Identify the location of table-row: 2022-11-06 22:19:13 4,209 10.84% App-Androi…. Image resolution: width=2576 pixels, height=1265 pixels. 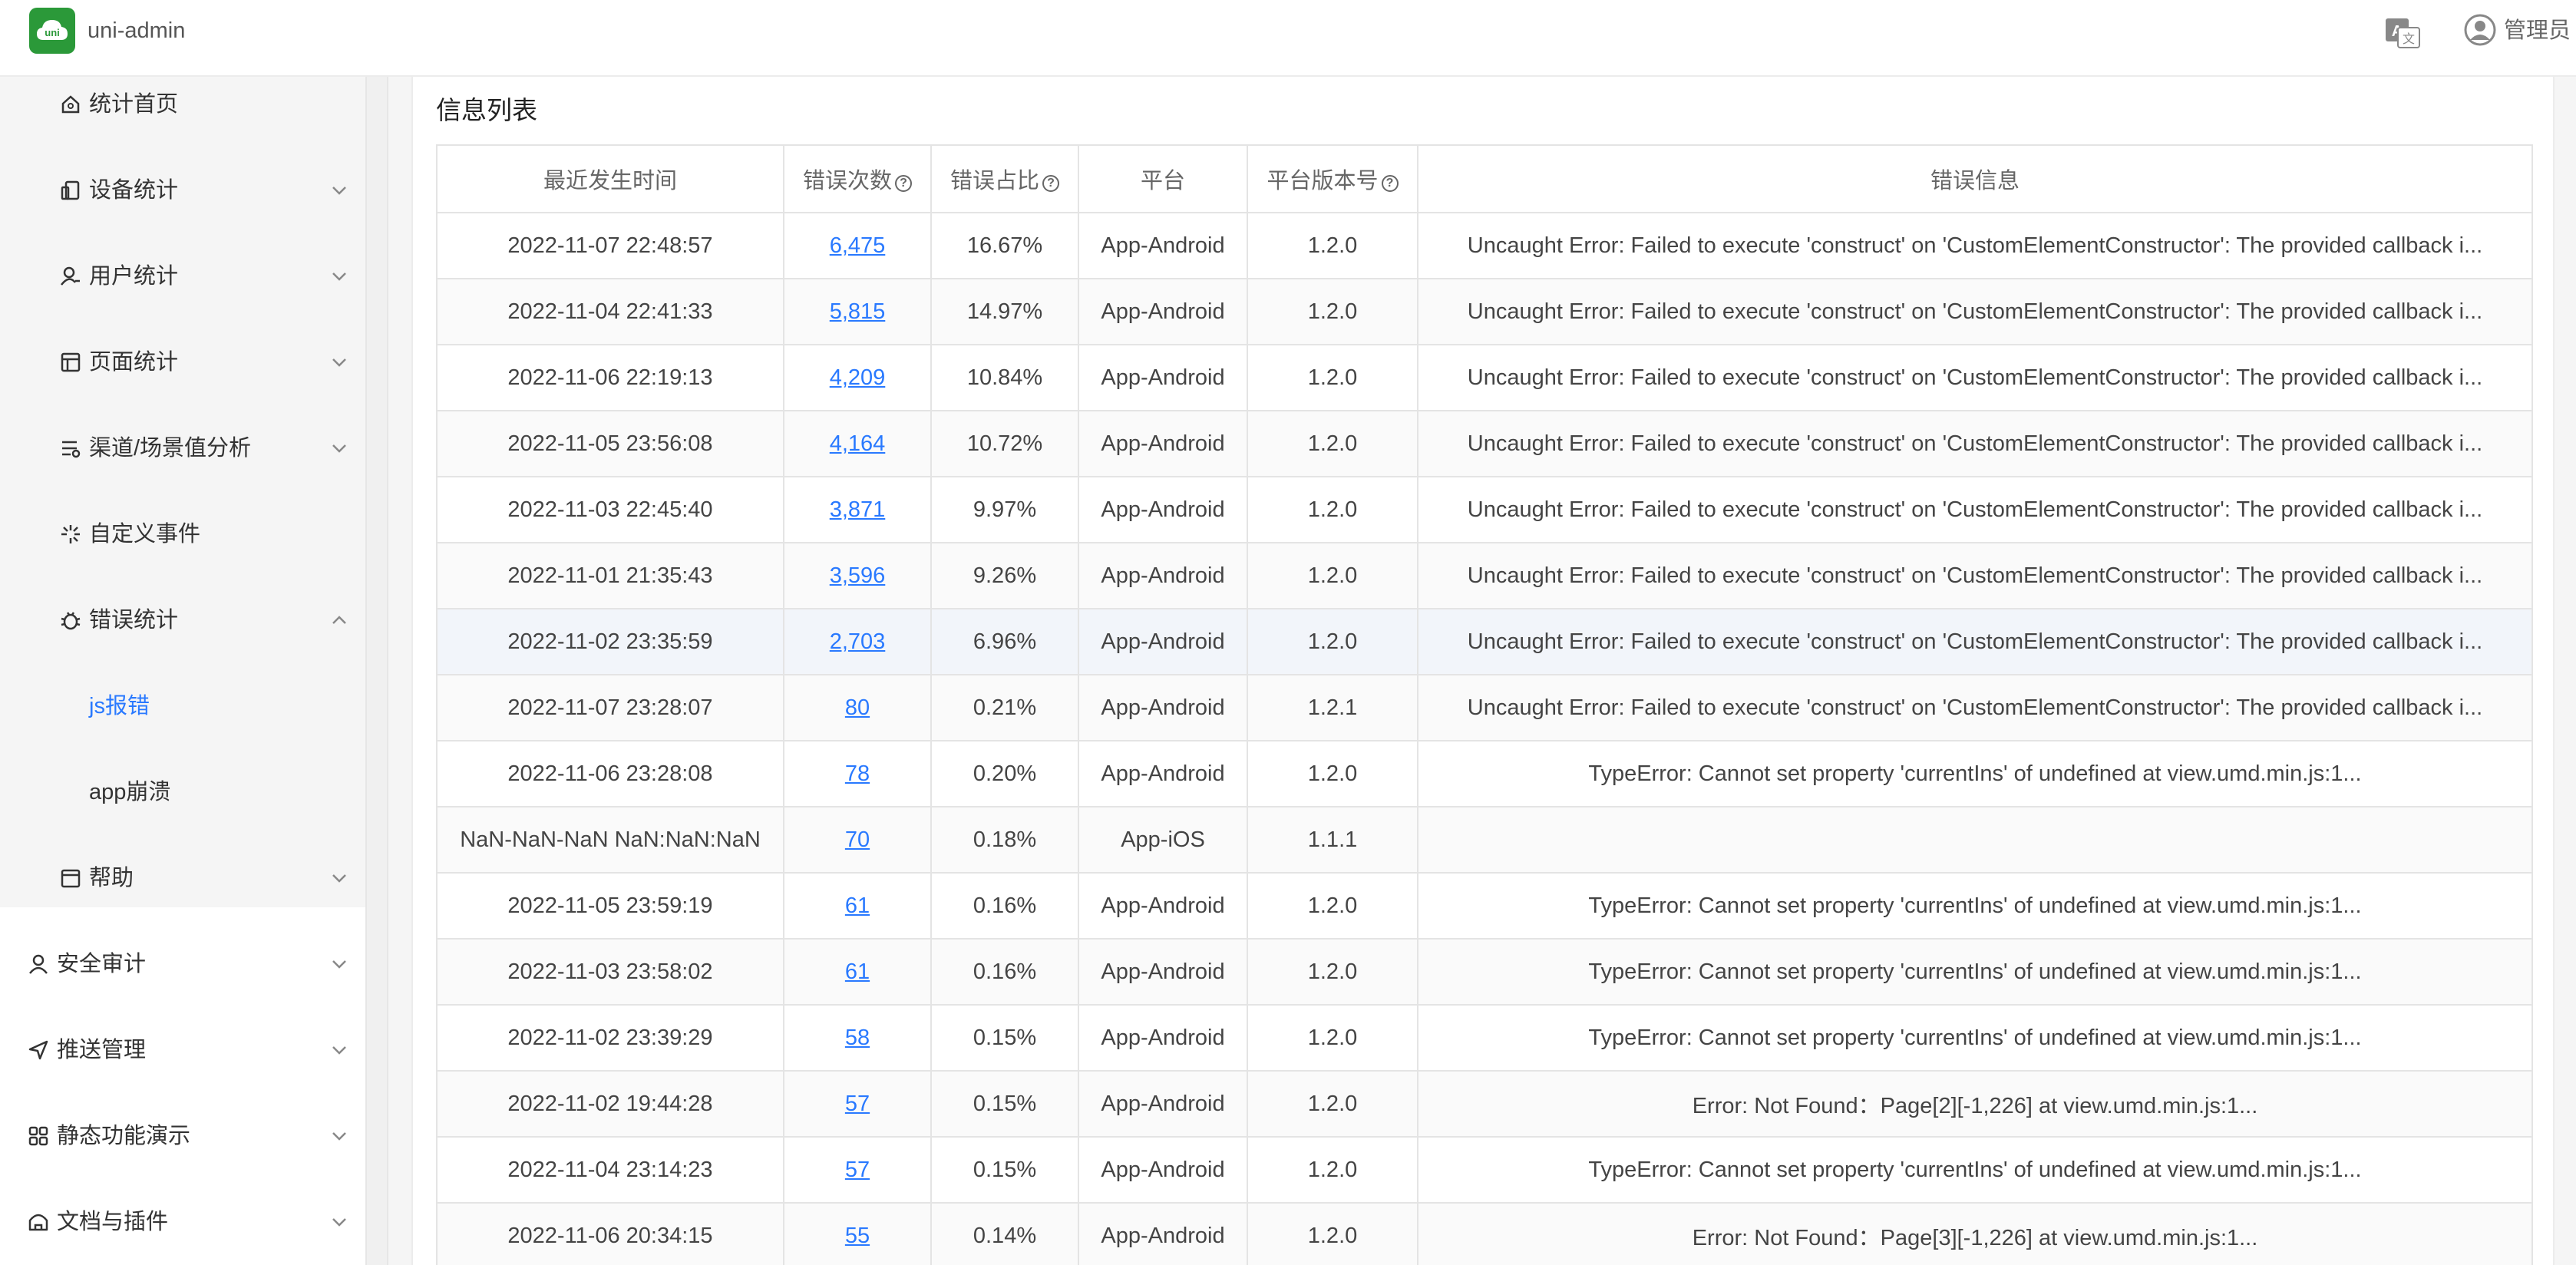
(1484, 377).